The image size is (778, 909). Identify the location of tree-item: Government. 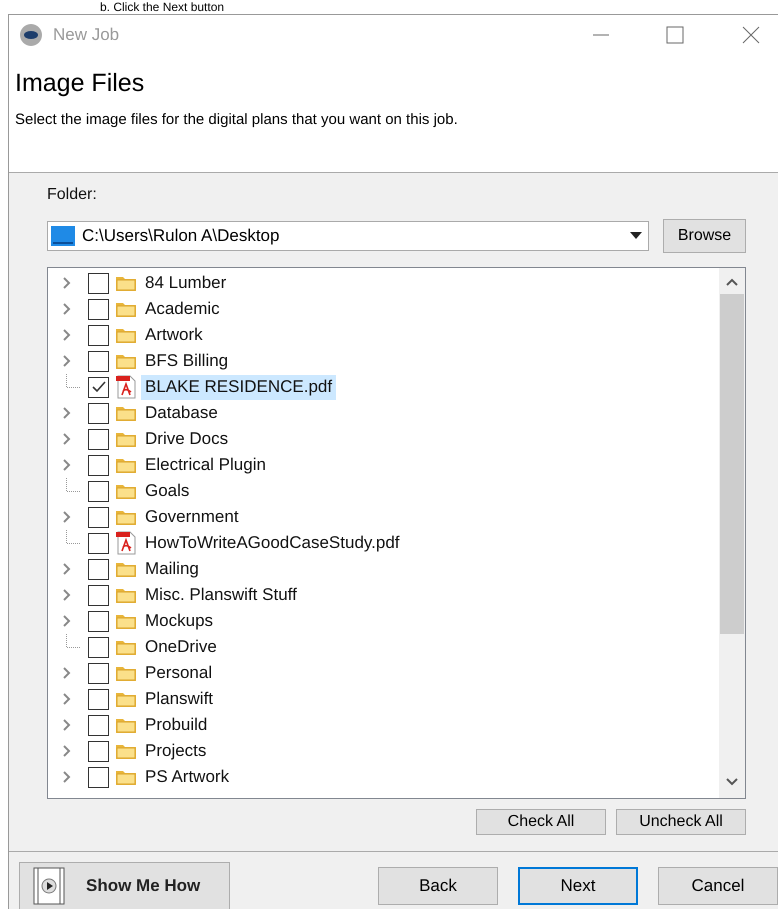
(192, 517).